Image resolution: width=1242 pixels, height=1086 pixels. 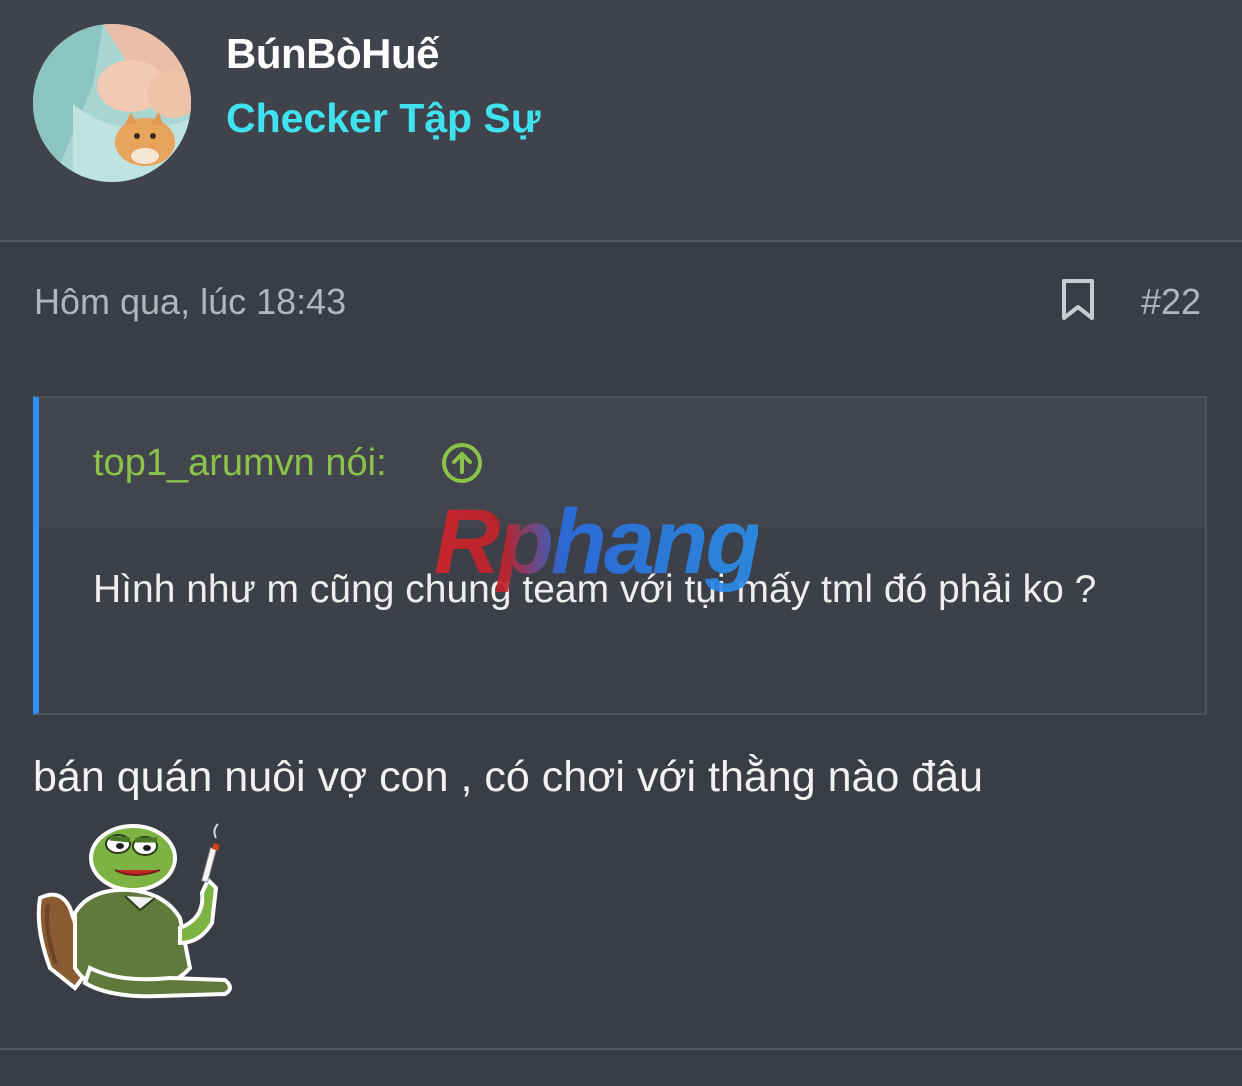 I want to click on user-title: Checker Tập Sự, so click(x=383, y=118).